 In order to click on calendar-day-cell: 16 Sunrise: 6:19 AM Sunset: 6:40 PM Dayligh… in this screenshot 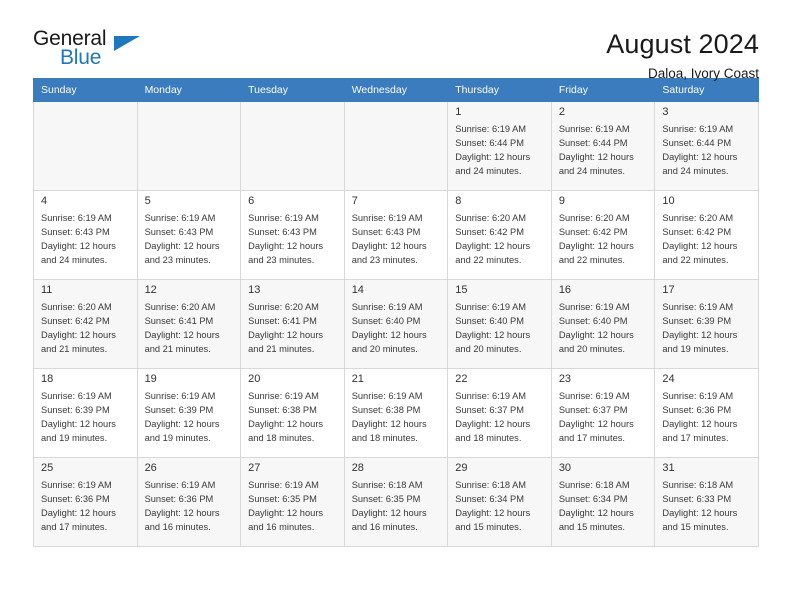, I will do `click(603, 324)`.